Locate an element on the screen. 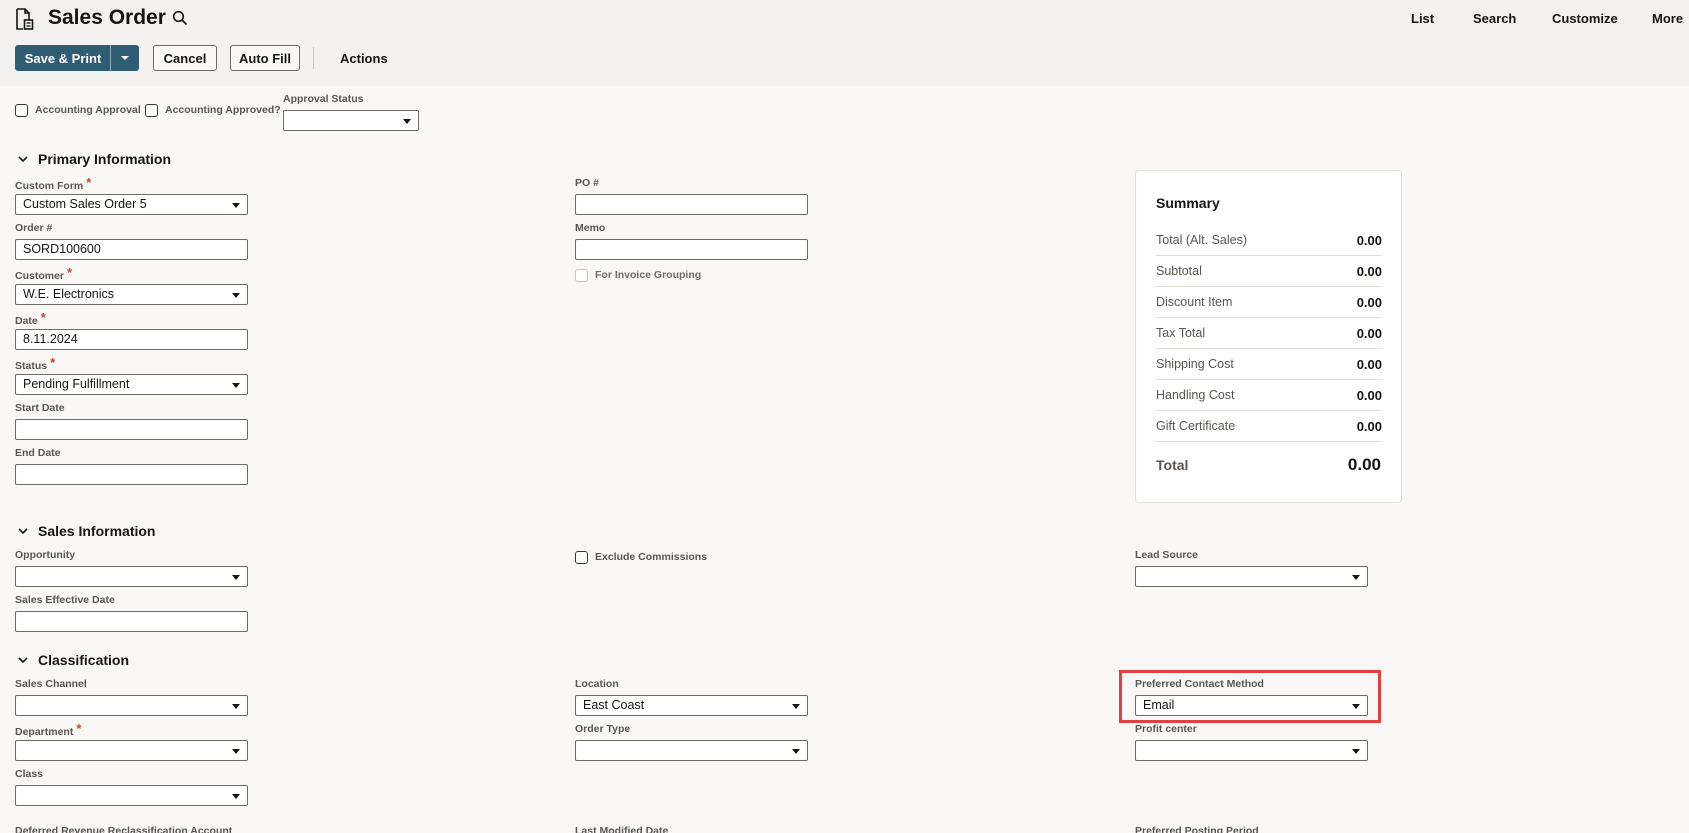  classification-heading: Classification is located at coordinates (83, 660).